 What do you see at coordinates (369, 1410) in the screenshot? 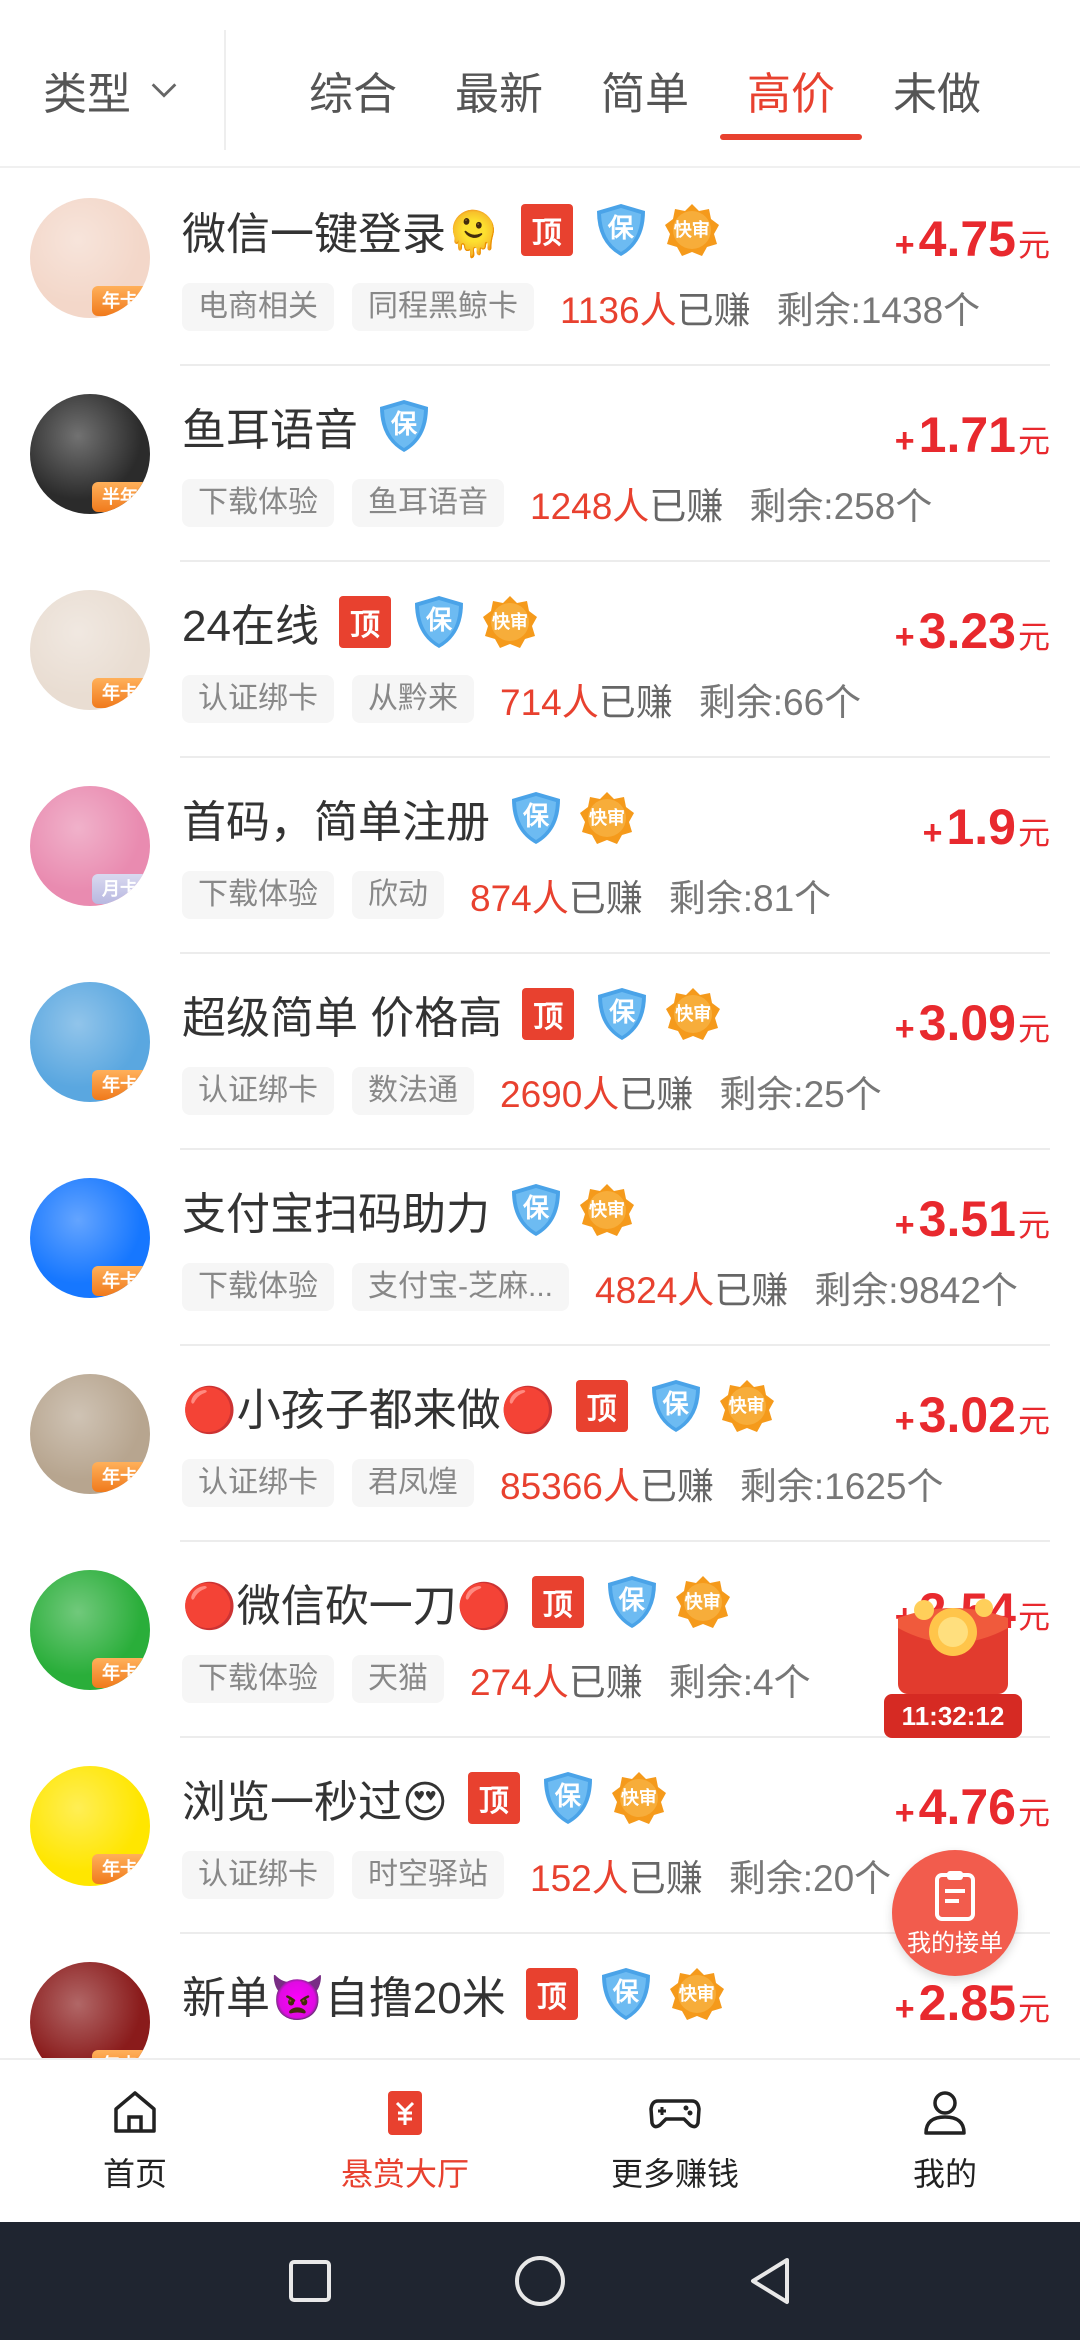
I see `task-title: 🔴小孩子都来做🔴` at bounding box center [369, 1410].